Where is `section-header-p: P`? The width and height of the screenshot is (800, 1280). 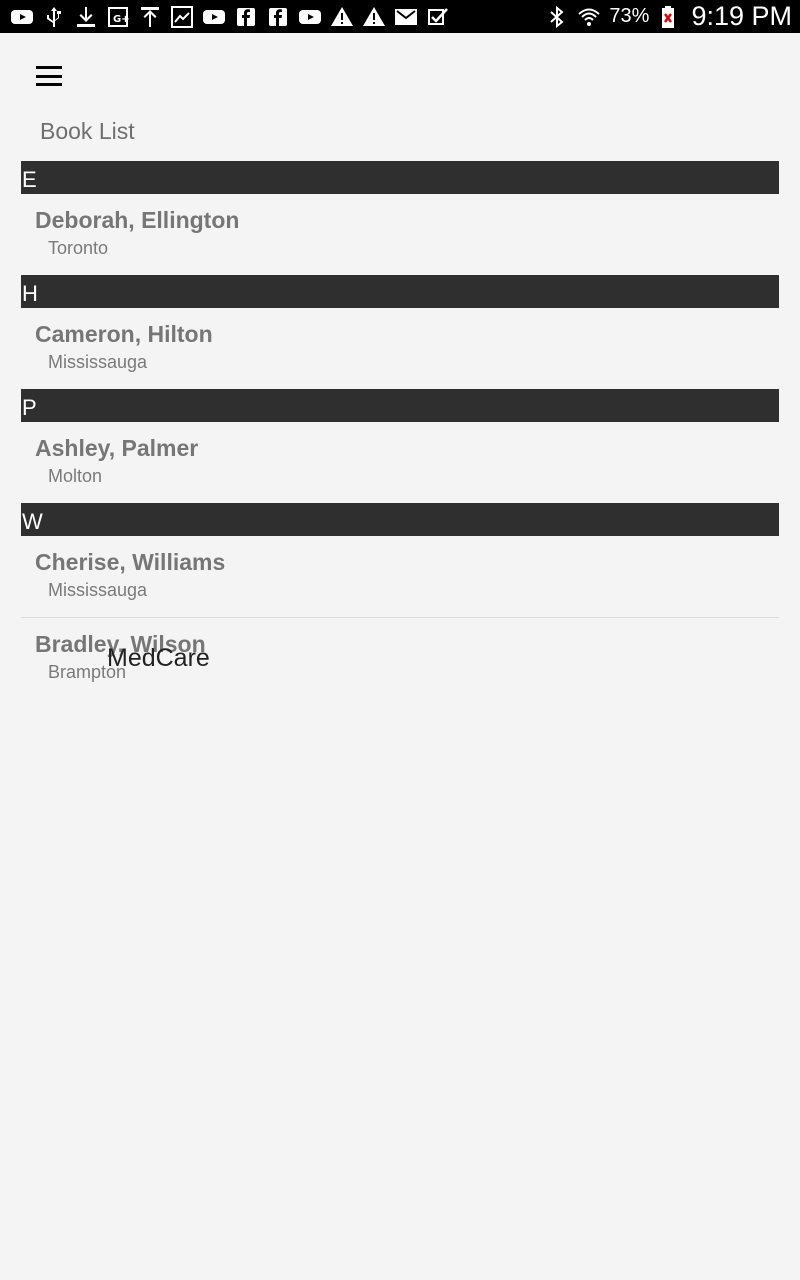
section-header-p: P is located at coordinates (400, 405).